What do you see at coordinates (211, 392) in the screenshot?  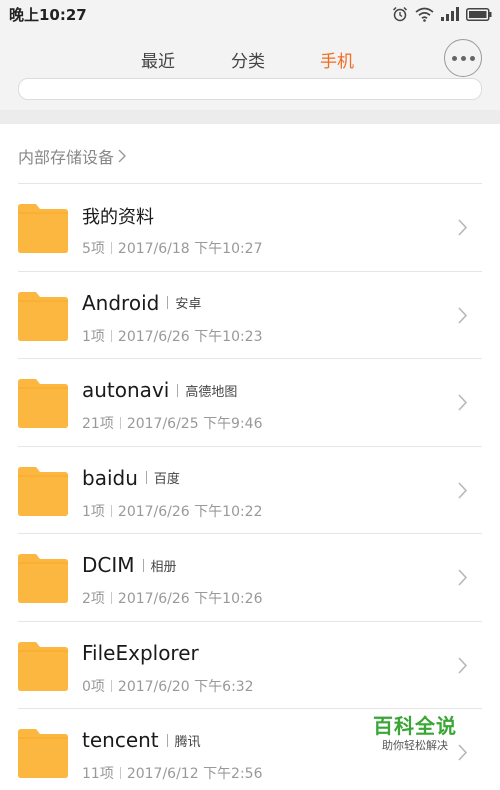 I see `folder-alias: 高德地图` at bounding box center [211, 392].